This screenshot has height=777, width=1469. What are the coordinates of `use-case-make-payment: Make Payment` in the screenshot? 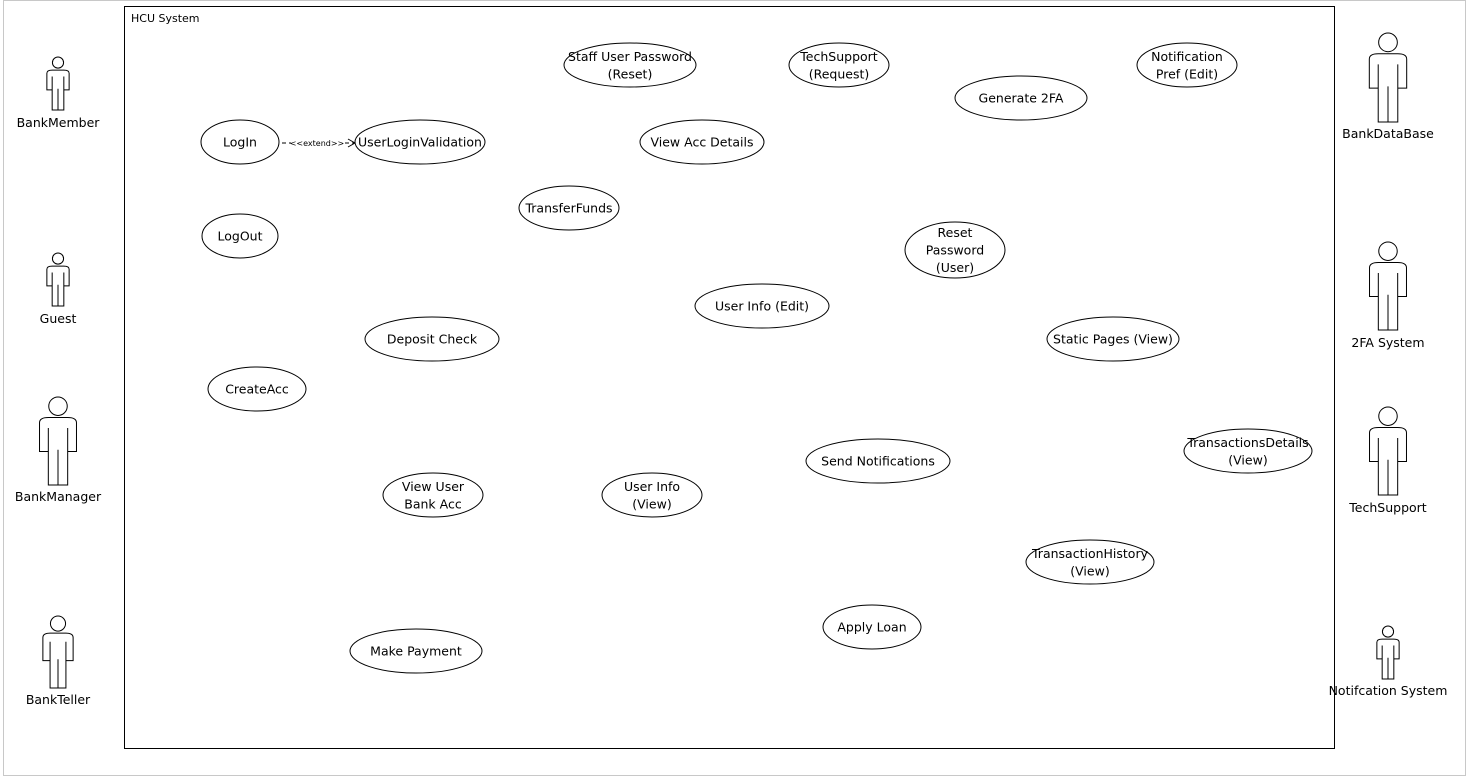 It's located at (416, 651).